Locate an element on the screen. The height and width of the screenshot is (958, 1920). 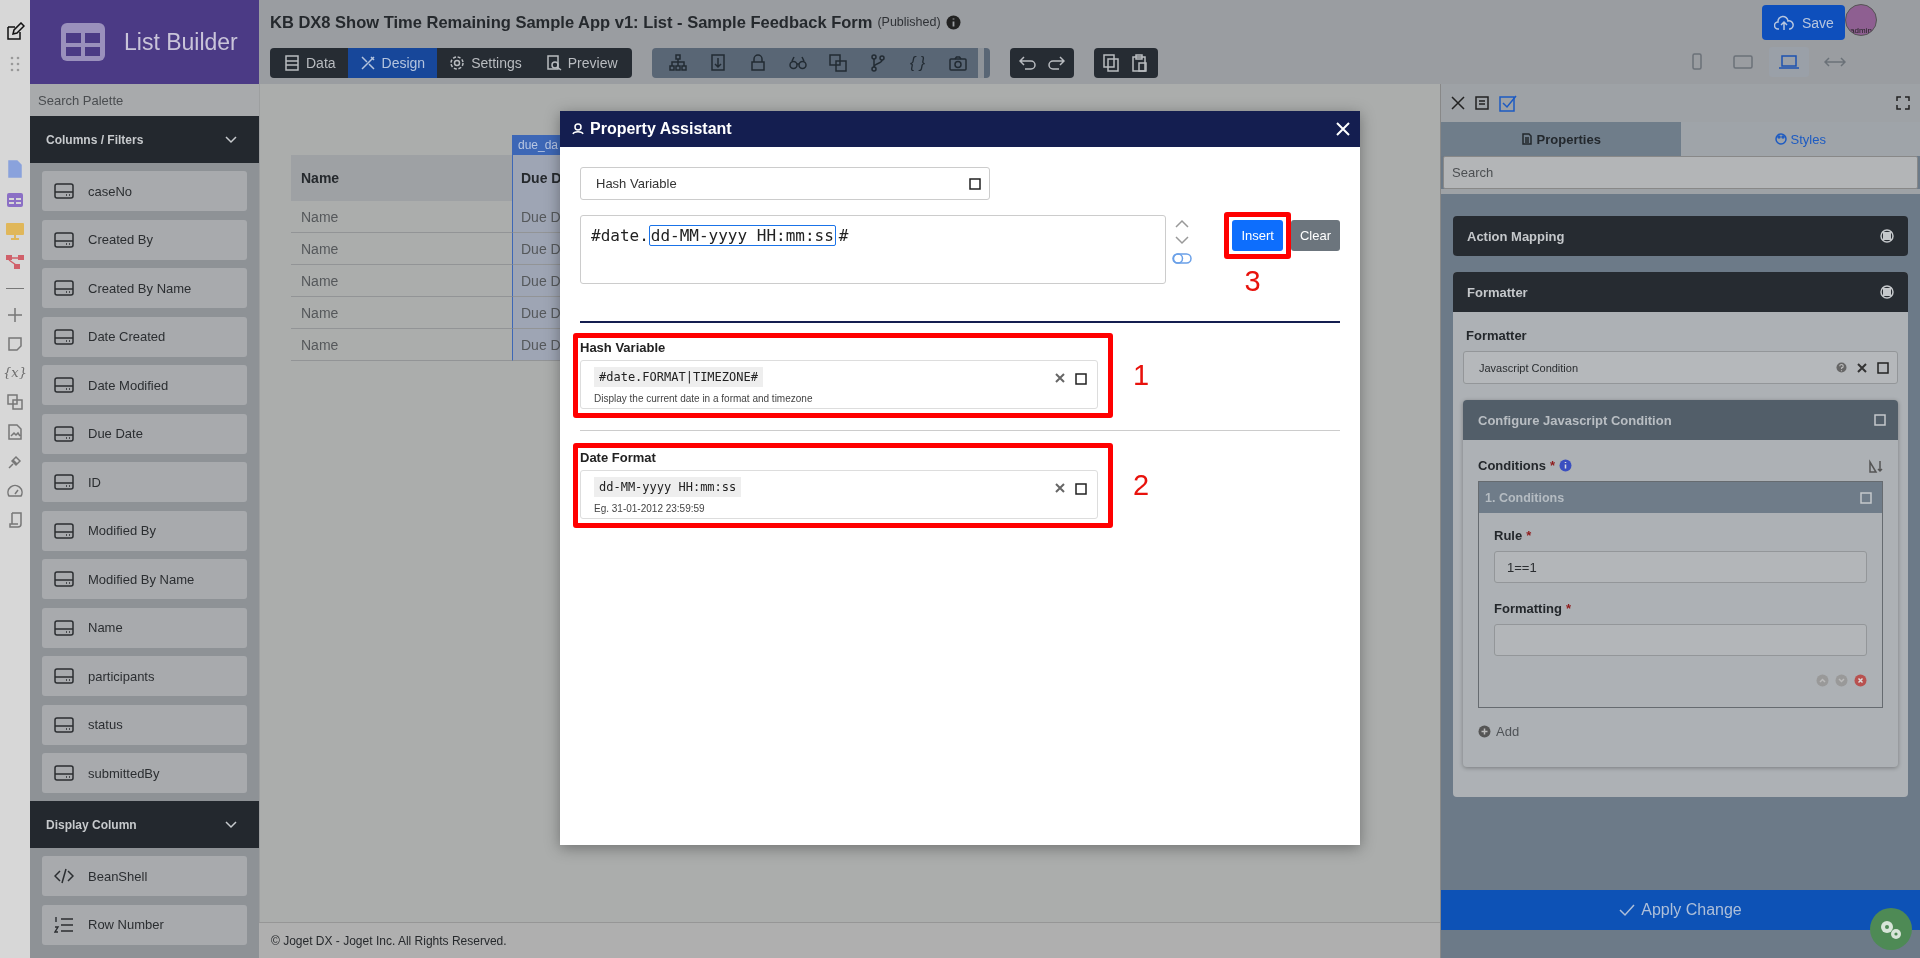
panel-title: Formatter is located at coordinates (1497, 292).